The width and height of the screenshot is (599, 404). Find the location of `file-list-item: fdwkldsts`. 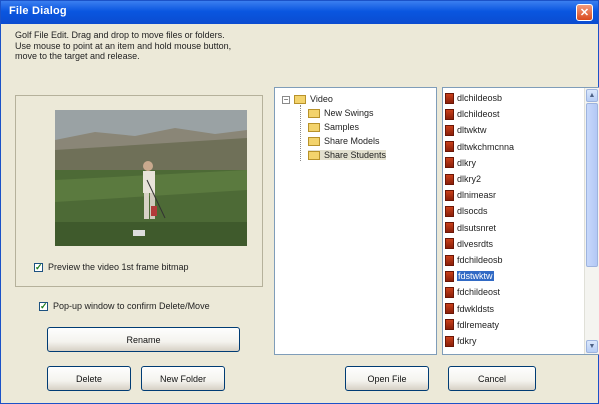

file-list-item: fdwkldsts is located at coordinates (469, 309).